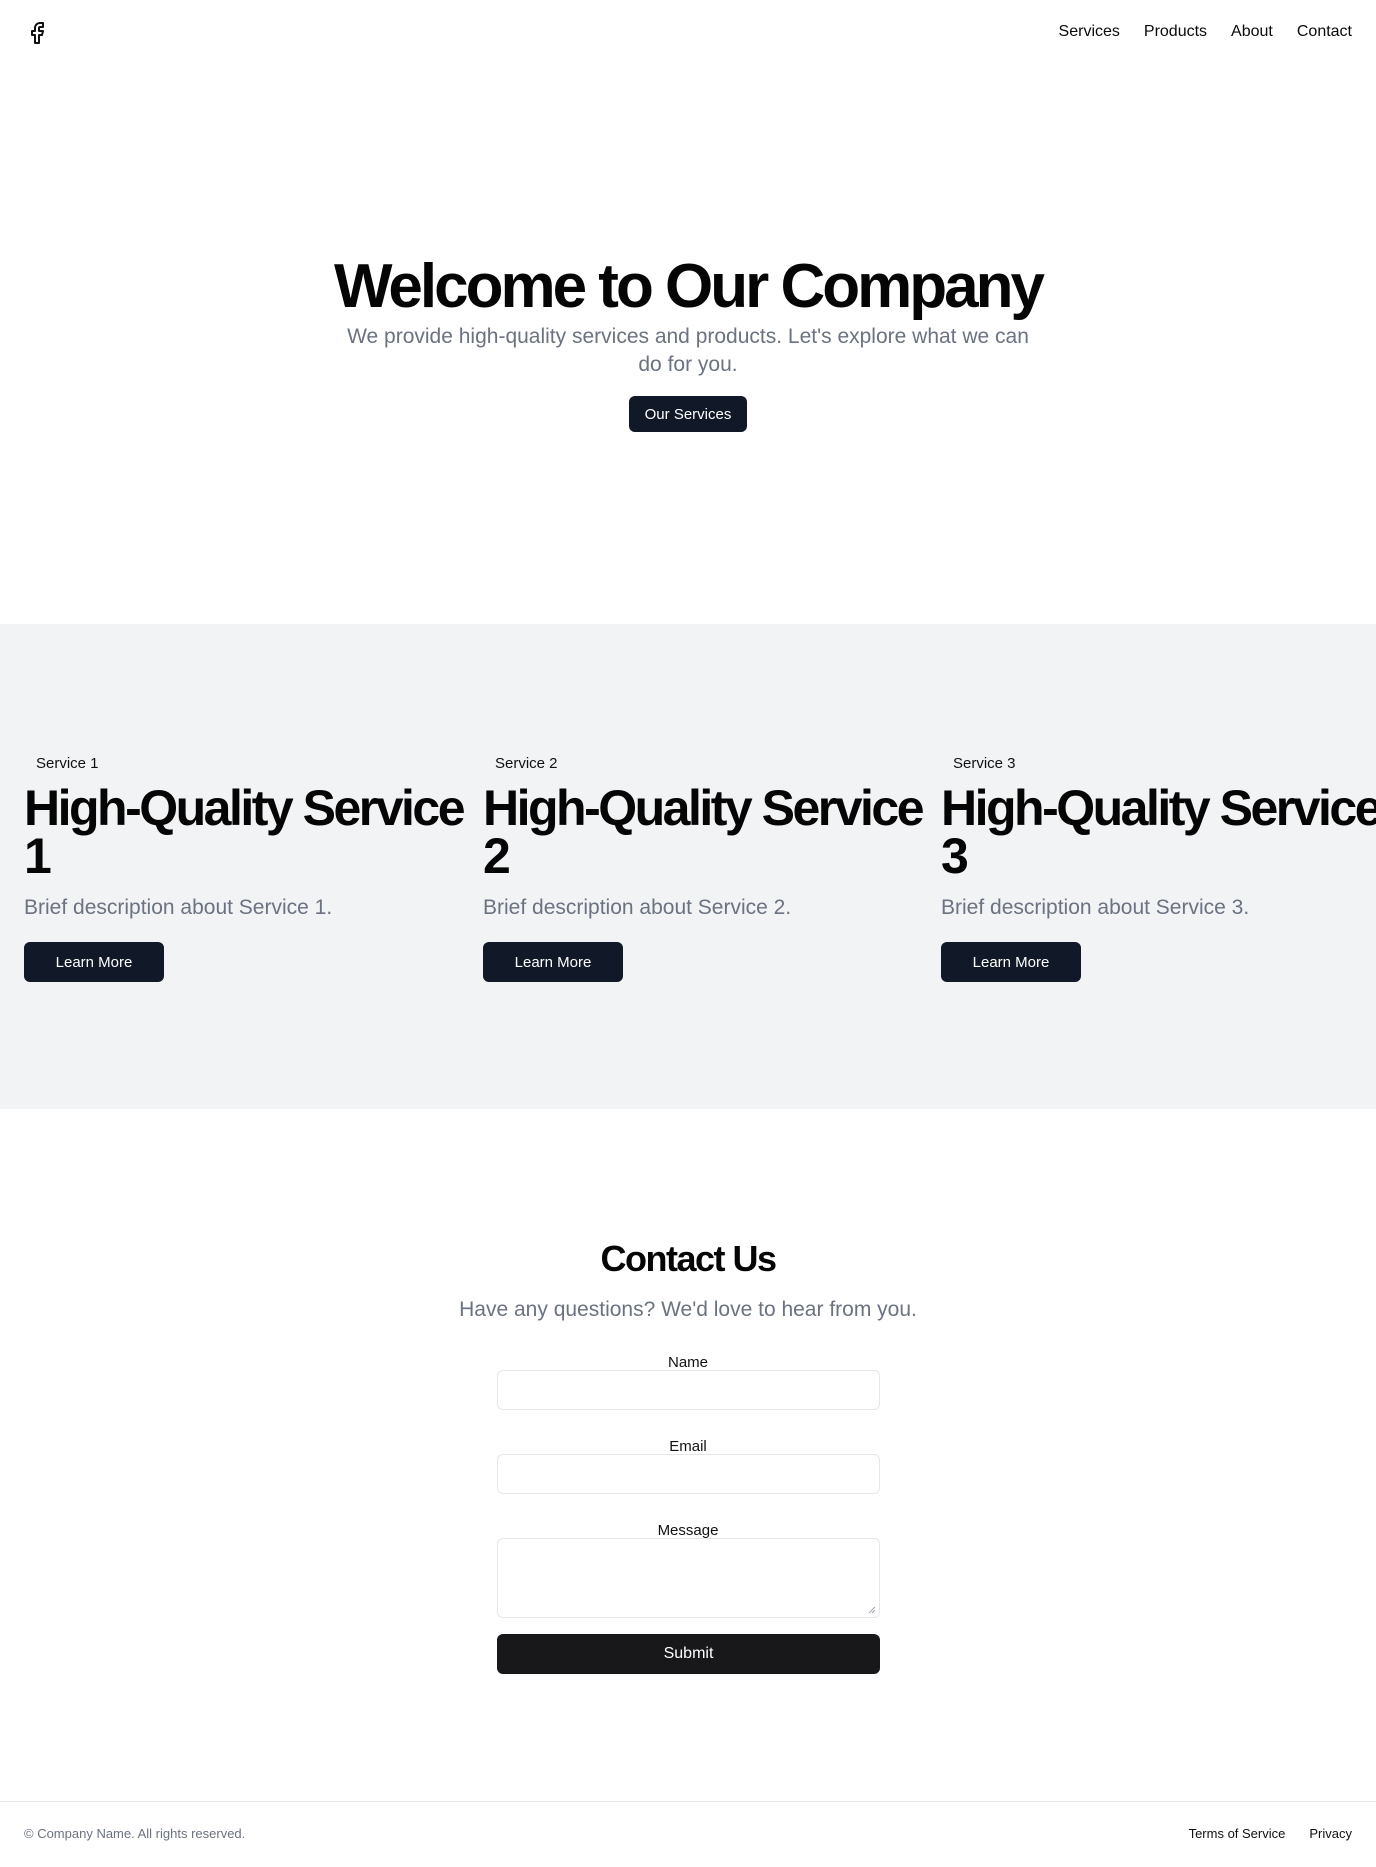 This screenshot has width=1376, height=1867. I want to click on learn-more-button-1: Learn More, so click(94, 962).